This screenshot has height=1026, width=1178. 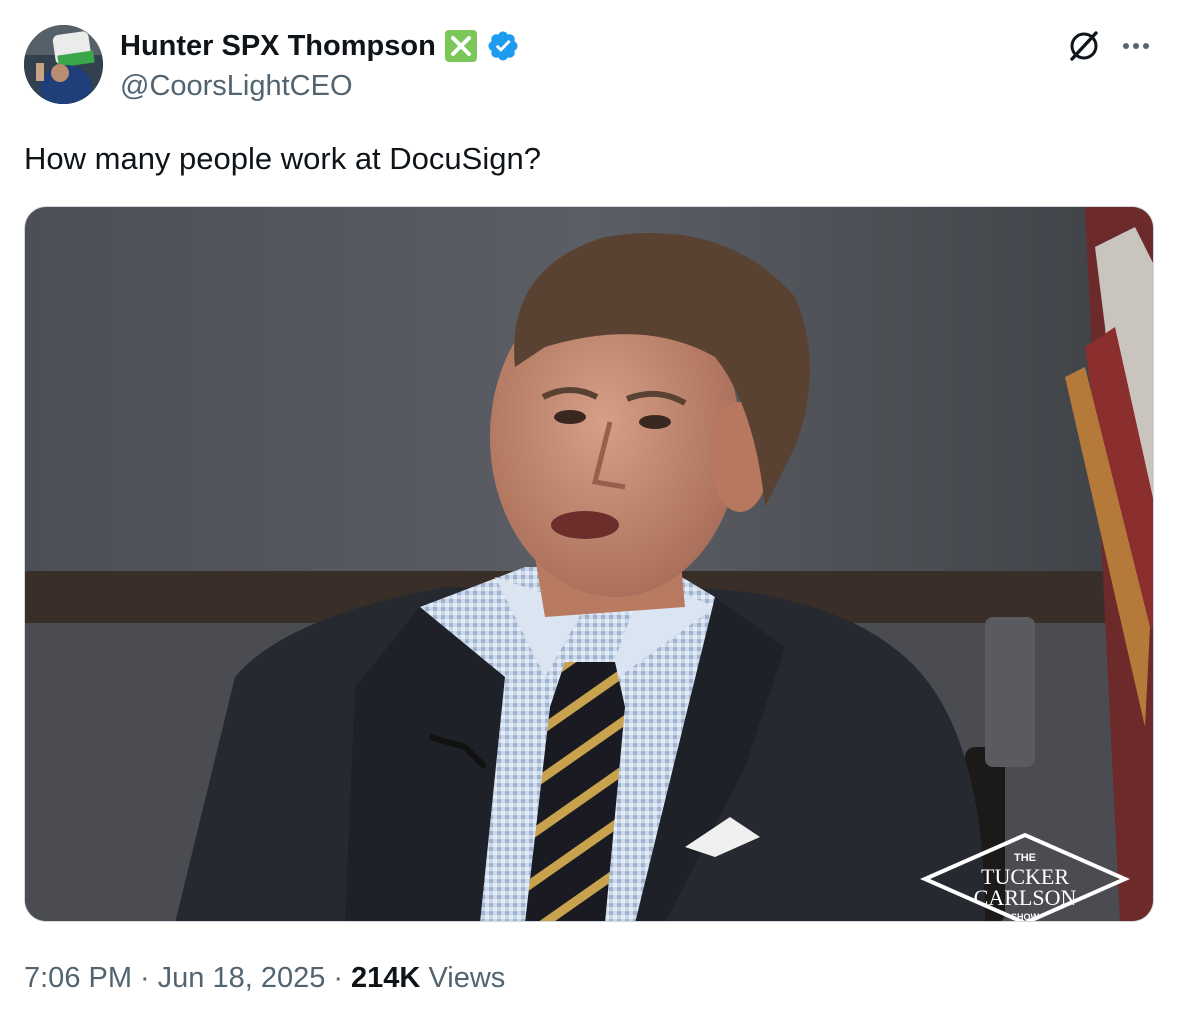 What do you see at coordinates (1084, 46) in the screenshot?
I see `grok-icon` at bounding box center [1084, 46].